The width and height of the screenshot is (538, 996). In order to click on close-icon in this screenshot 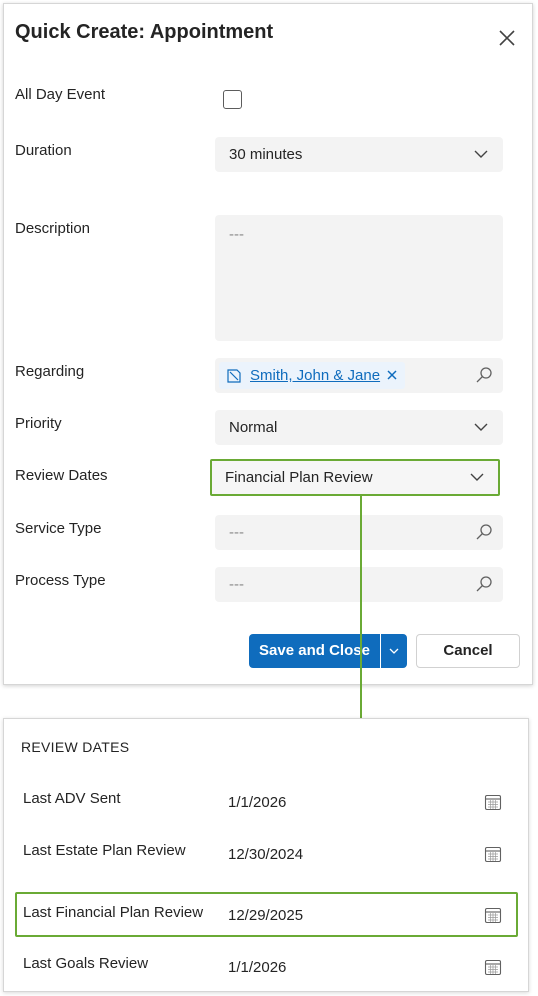, I will do `click(507, 38)`.